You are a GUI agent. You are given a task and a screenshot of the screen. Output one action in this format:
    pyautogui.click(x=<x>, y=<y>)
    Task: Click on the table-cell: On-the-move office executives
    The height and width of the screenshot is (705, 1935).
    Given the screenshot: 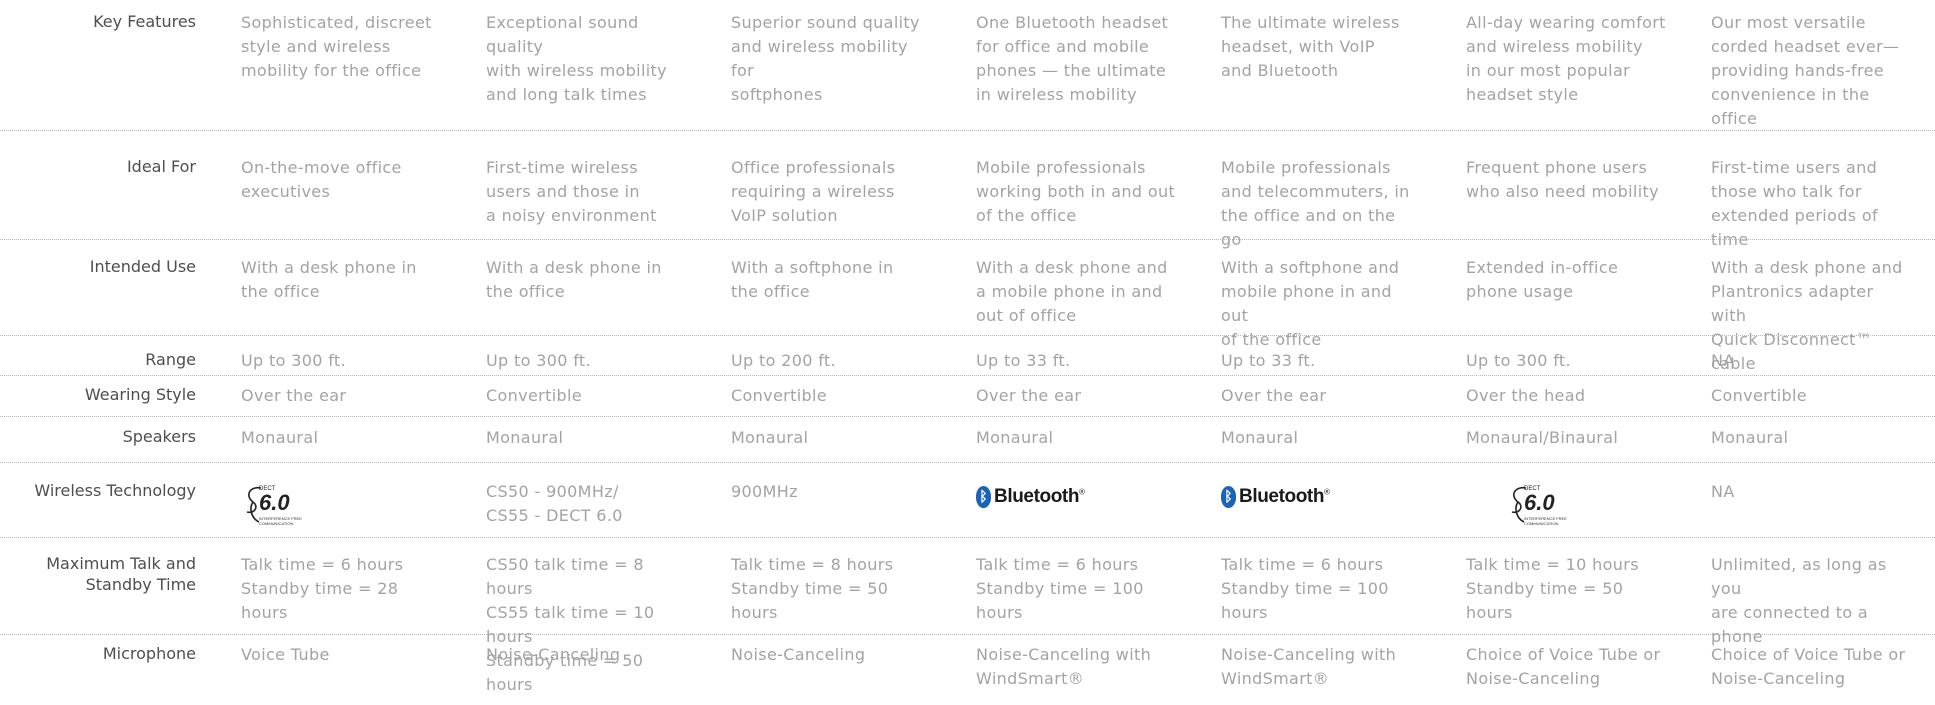 What is the action you would take?
    pyautogui.click(x=321, y=179)
    